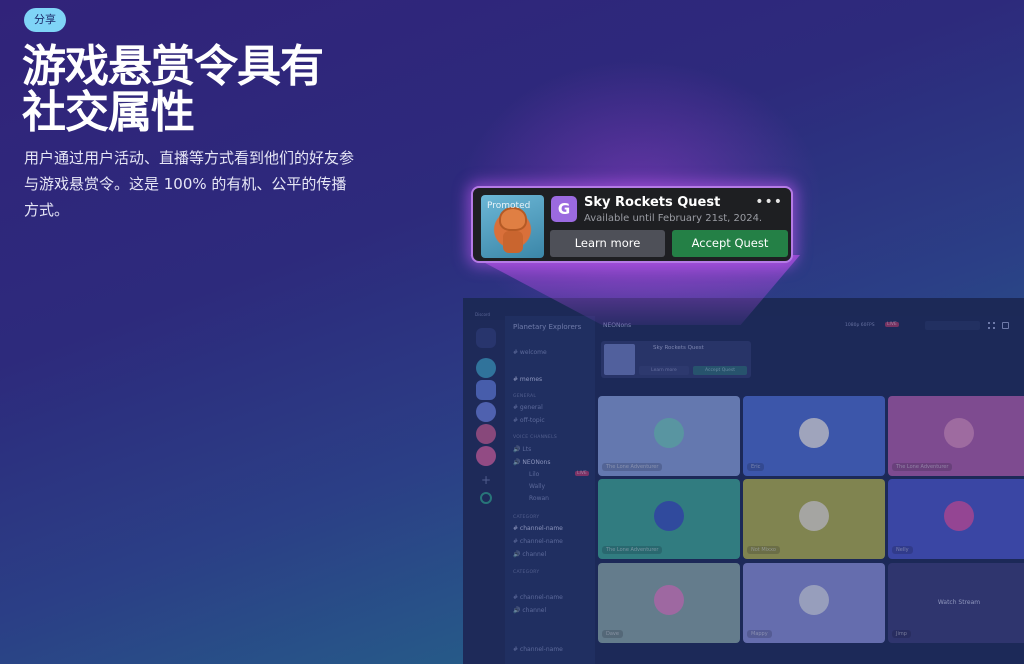  I want to click on grid-icon, so click(991, 325).